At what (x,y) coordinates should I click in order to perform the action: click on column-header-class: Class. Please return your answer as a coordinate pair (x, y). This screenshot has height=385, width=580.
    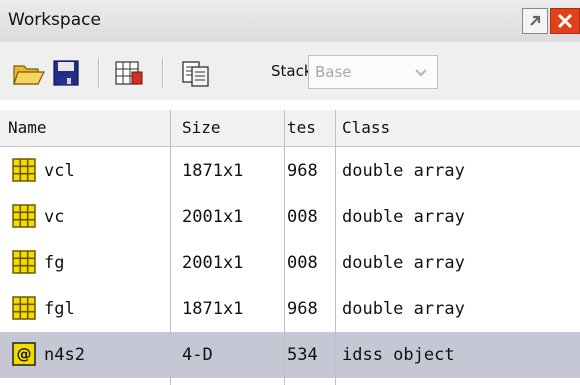
    Looking at the image, I should click on (457, 128).